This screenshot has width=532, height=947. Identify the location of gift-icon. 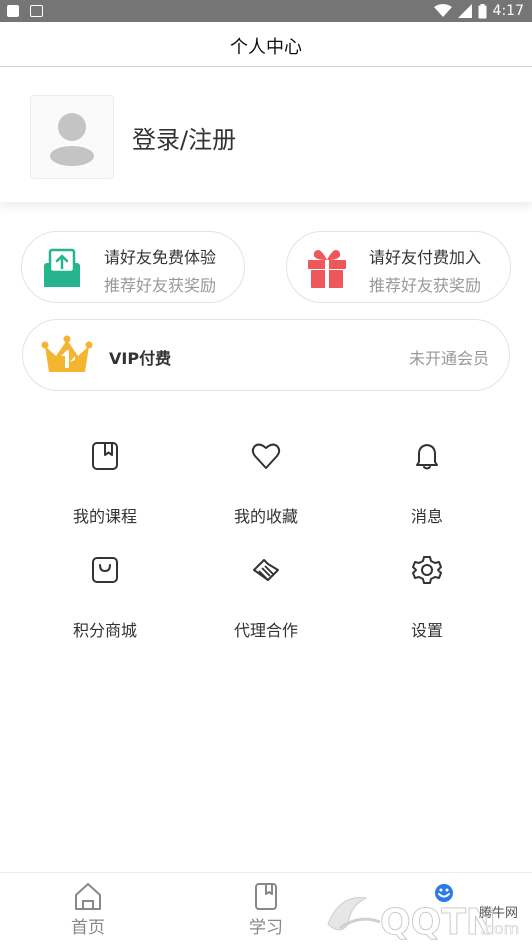
(327, 269).